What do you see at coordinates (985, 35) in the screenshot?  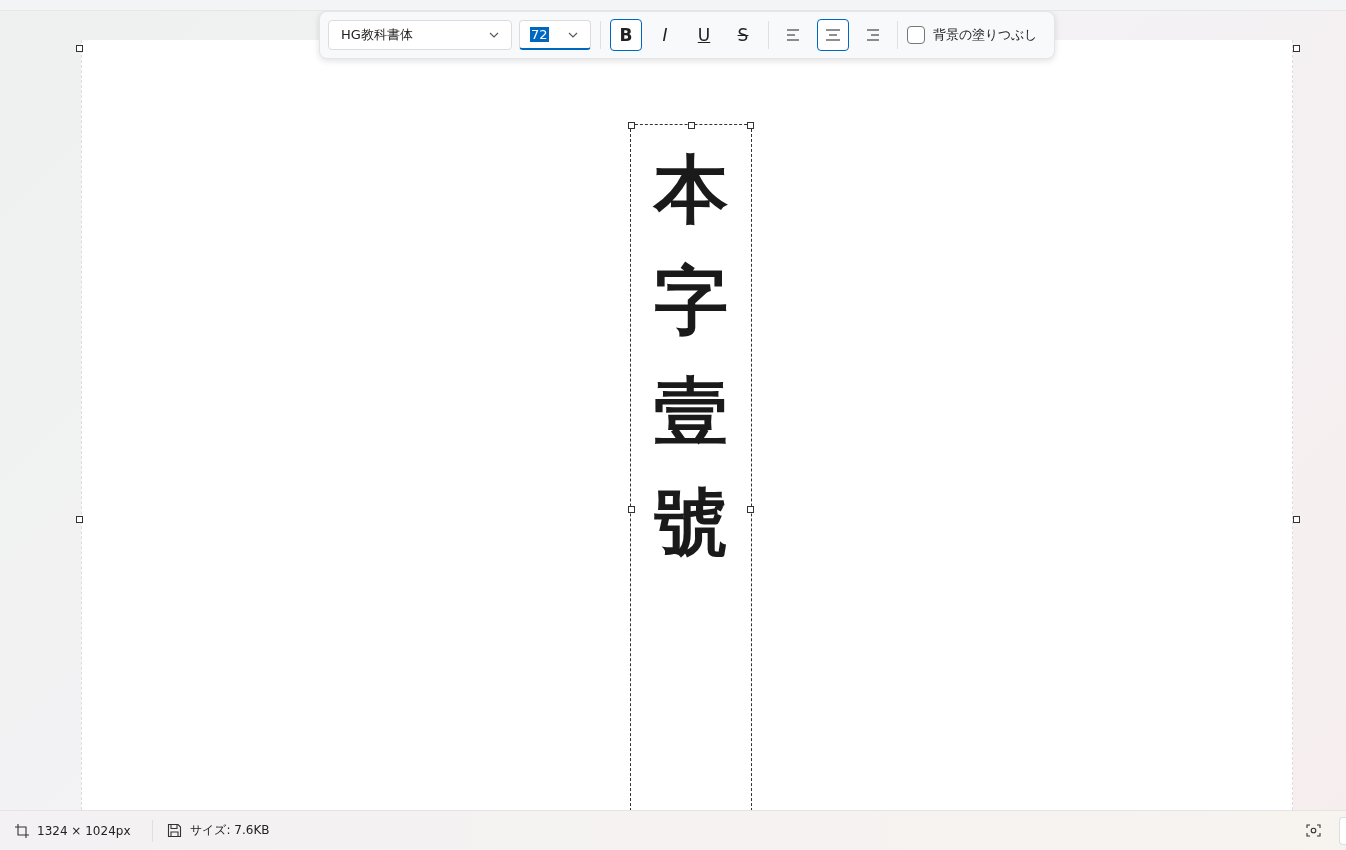 I see `checkbox-label: 背景の塗りつぶし` at bounding box center [985, 35].